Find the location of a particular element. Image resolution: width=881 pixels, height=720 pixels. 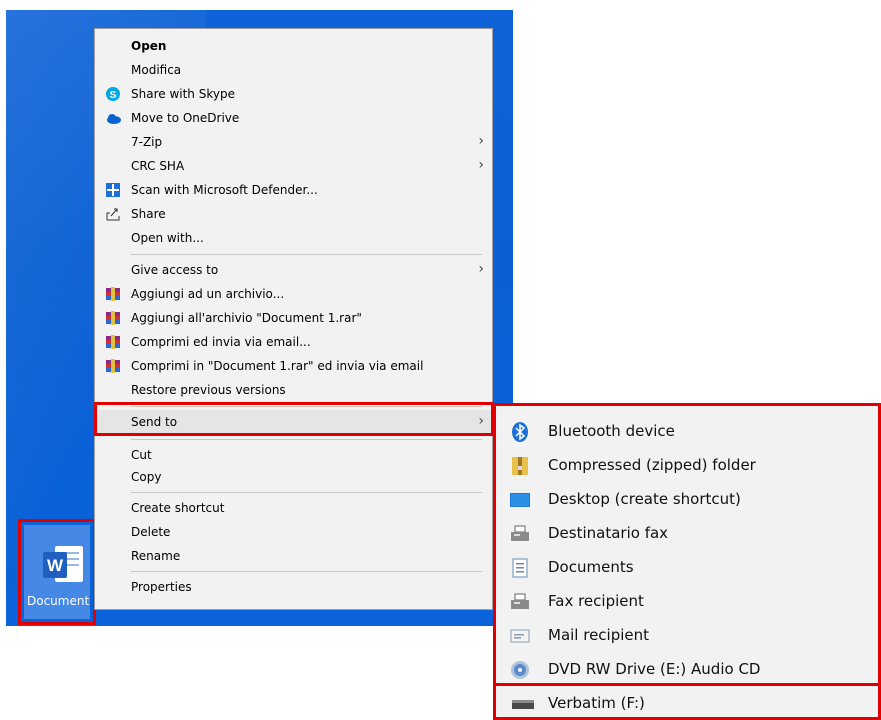

submenu-item-label: Verbatim (F:) is located at coordinates (596, 703).